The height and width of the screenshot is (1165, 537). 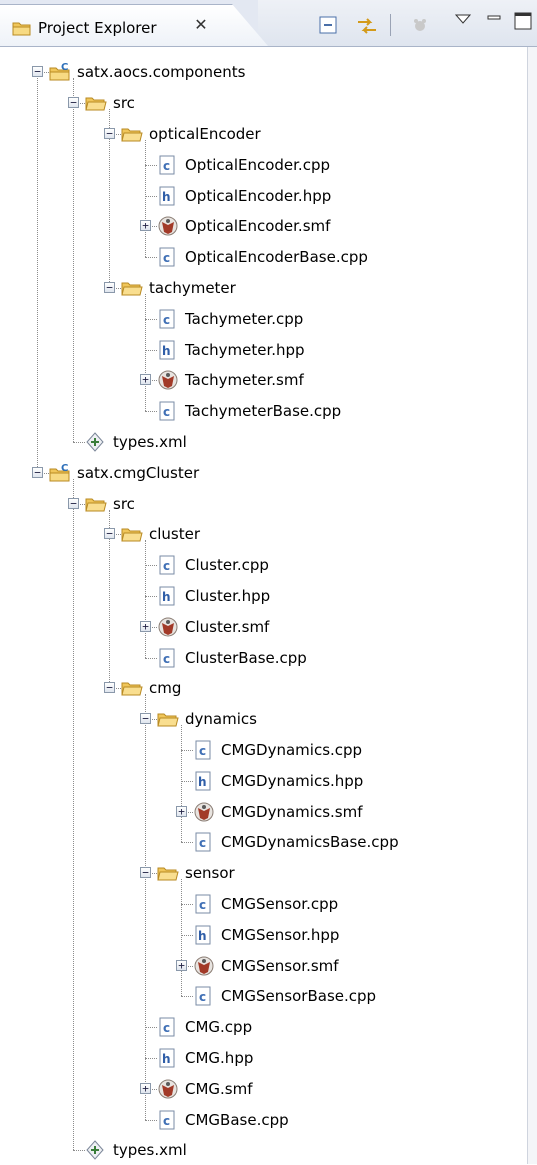 What do you see at coordinates (390, 25) in the screenshot?
I see `toolbar-separator` at bounding box center [390, 25].